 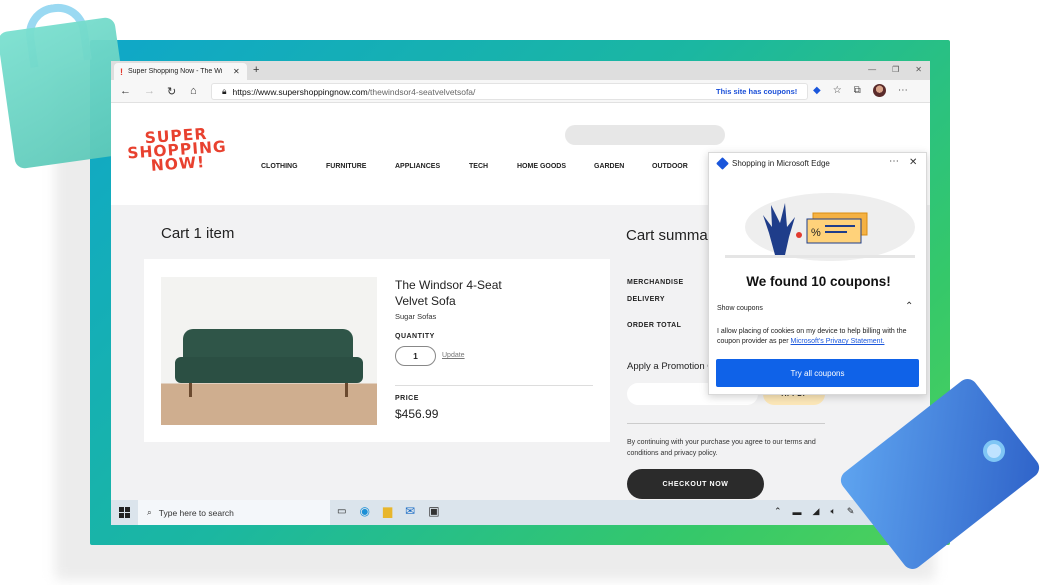 What do you see at coordinates (149, 91) in the screenshot?
I see `forward-icon: →` at bounding box center [149, 91].